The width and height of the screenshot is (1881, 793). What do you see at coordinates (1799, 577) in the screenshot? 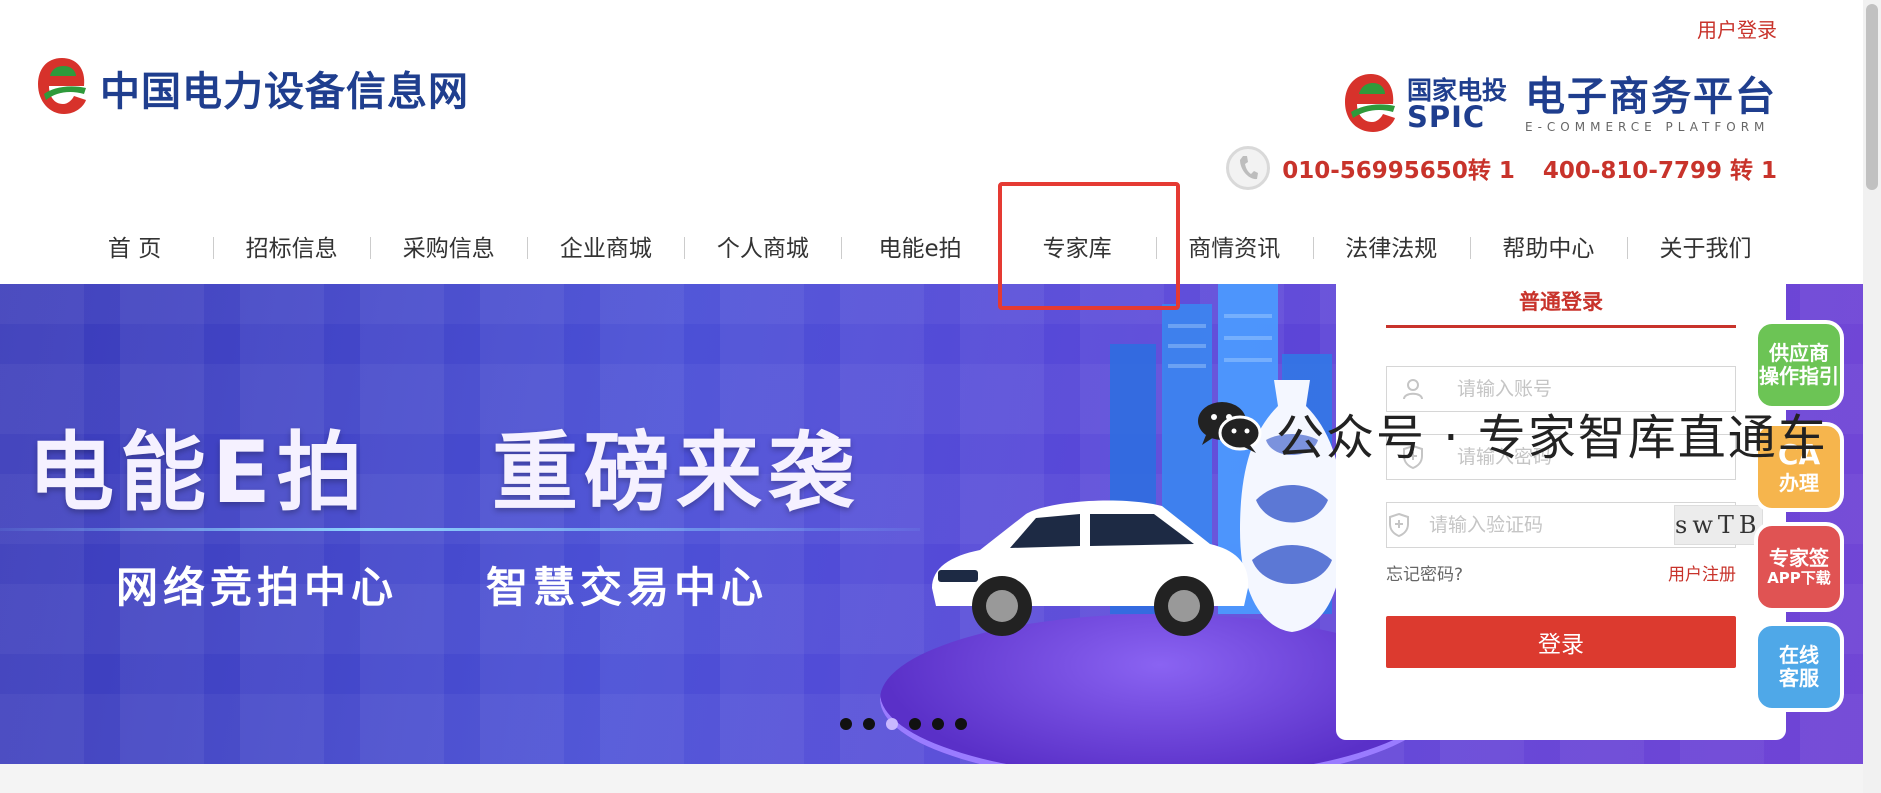
I see `side-button-line2: APP下载` at bounding box center [1799, 577].